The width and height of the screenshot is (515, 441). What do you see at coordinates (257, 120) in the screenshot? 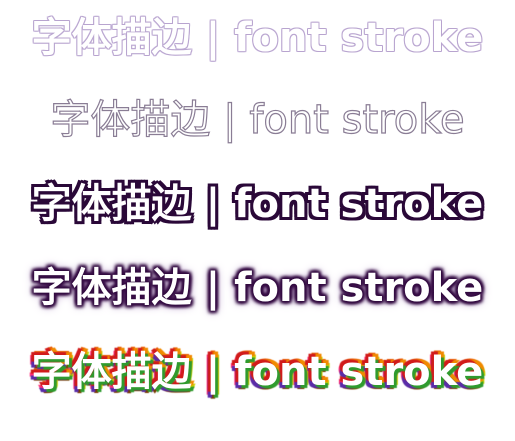
I see `stroke-demo-outline-text: 字体描边 | font stroke` at bounding box center [257, 120].